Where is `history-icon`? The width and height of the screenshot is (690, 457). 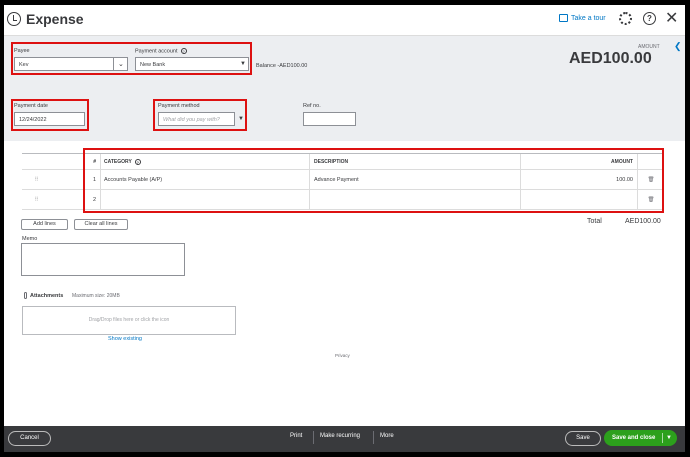 history-icon is located at coordinates (14, 19).